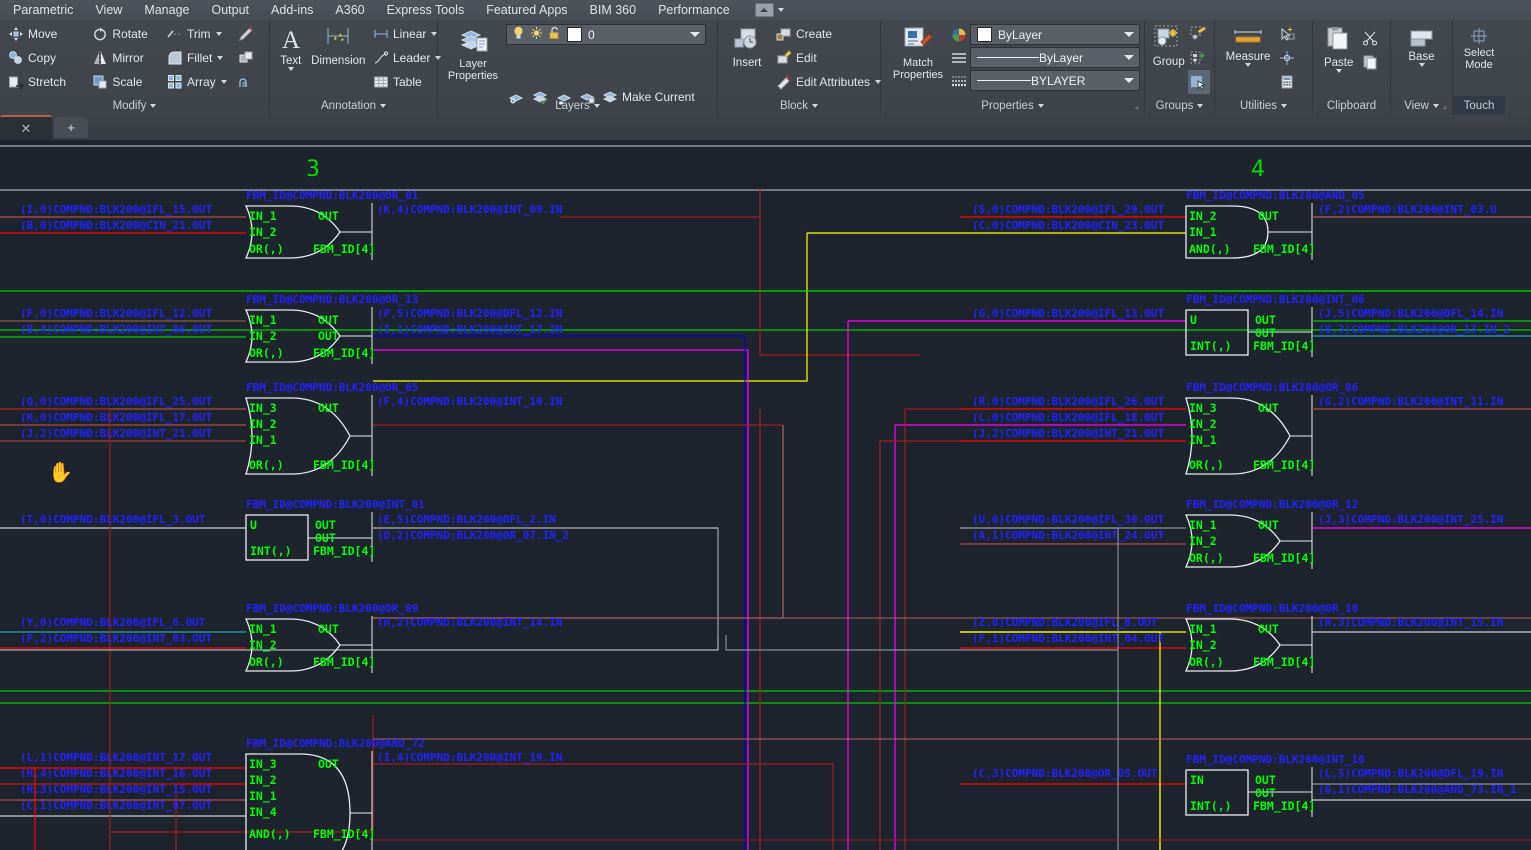 The width and height of the screenshot is (1531, 850). Describe the element at coordinates (43, 10) in the screenshot. I see `menu-item-parametric: Parametric` at that location.